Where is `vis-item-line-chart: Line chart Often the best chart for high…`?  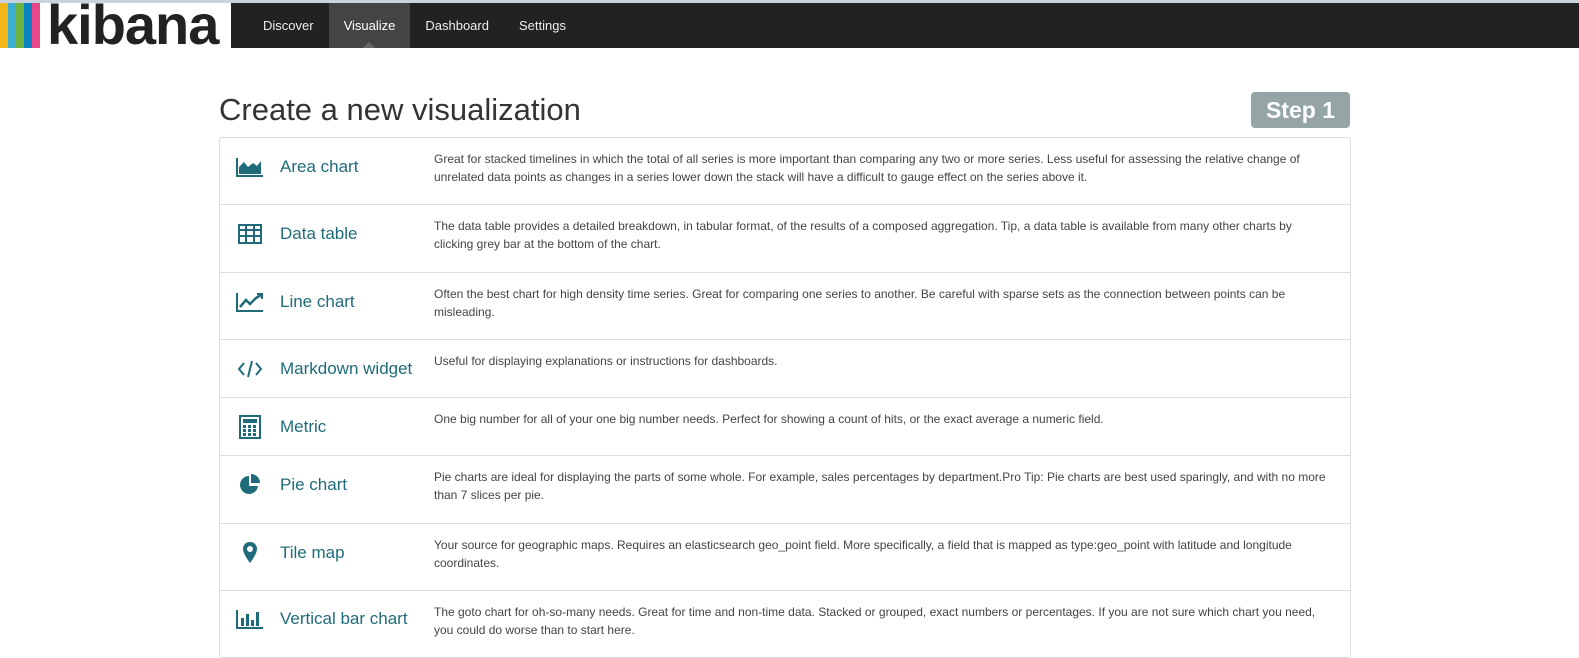 vis-item-line-chart: Line chart Often the best chart for high… is located at coordinates (785, 305).